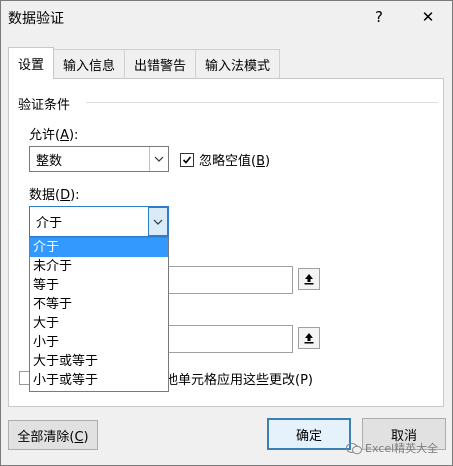  Describe the element at coordinates (49, 161) in the screenshot. I see `allow-value: 整数` at that location.